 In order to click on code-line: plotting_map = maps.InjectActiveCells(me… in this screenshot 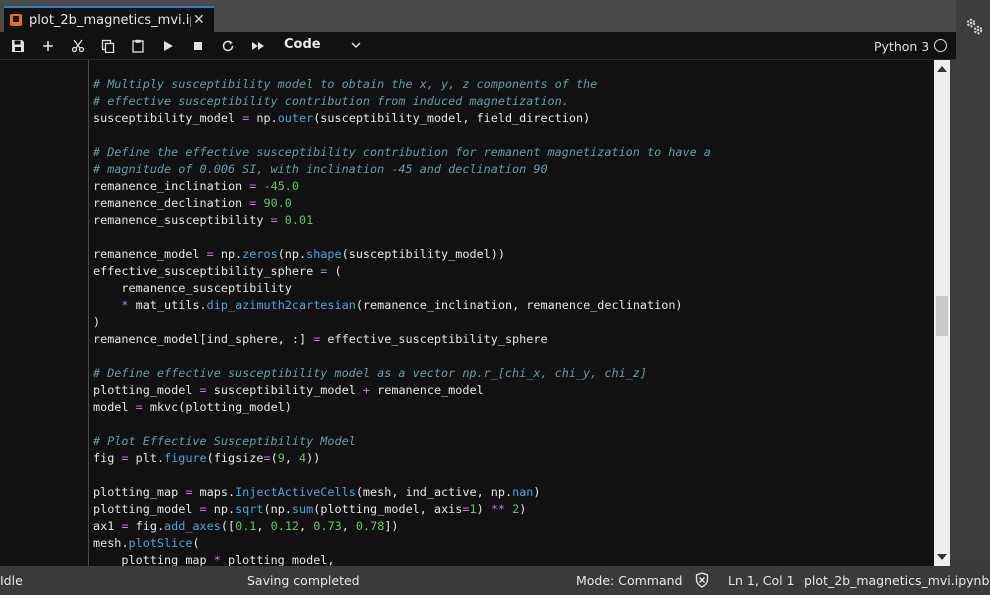, I will do `click(402, 492)`.